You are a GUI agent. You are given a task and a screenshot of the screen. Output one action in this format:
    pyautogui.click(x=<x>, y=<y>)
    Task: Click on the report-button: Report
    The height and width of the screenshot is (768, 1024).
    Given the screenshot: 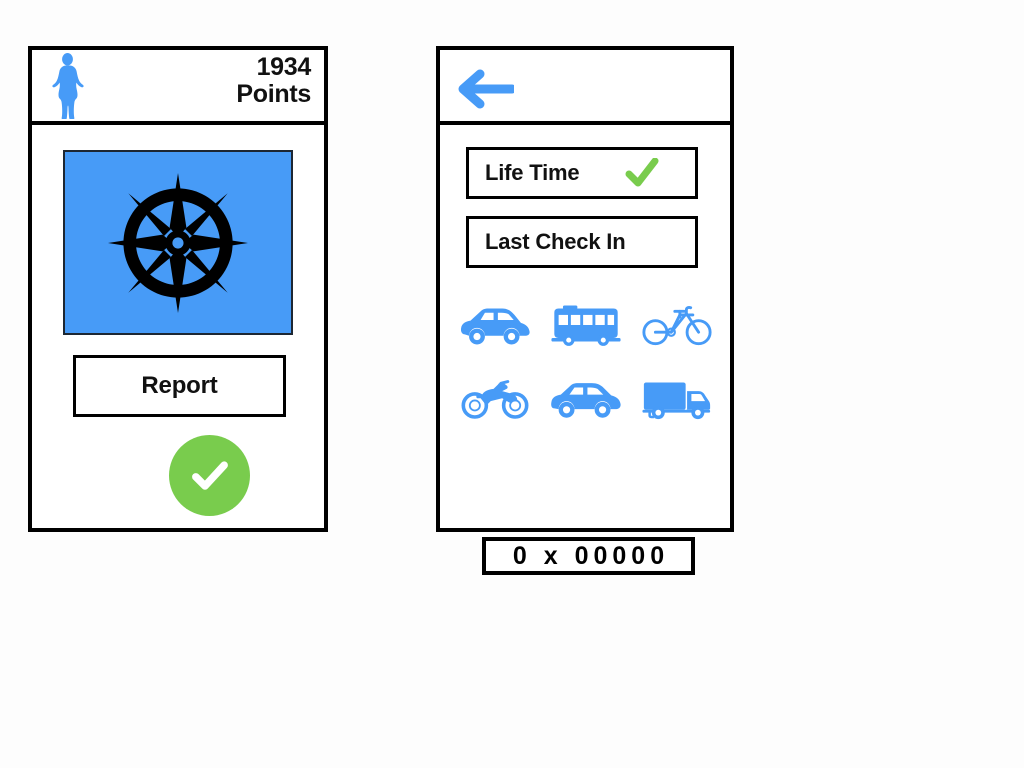 What is the action you would take?
    pyautogui.click(x=179, y=386)
    